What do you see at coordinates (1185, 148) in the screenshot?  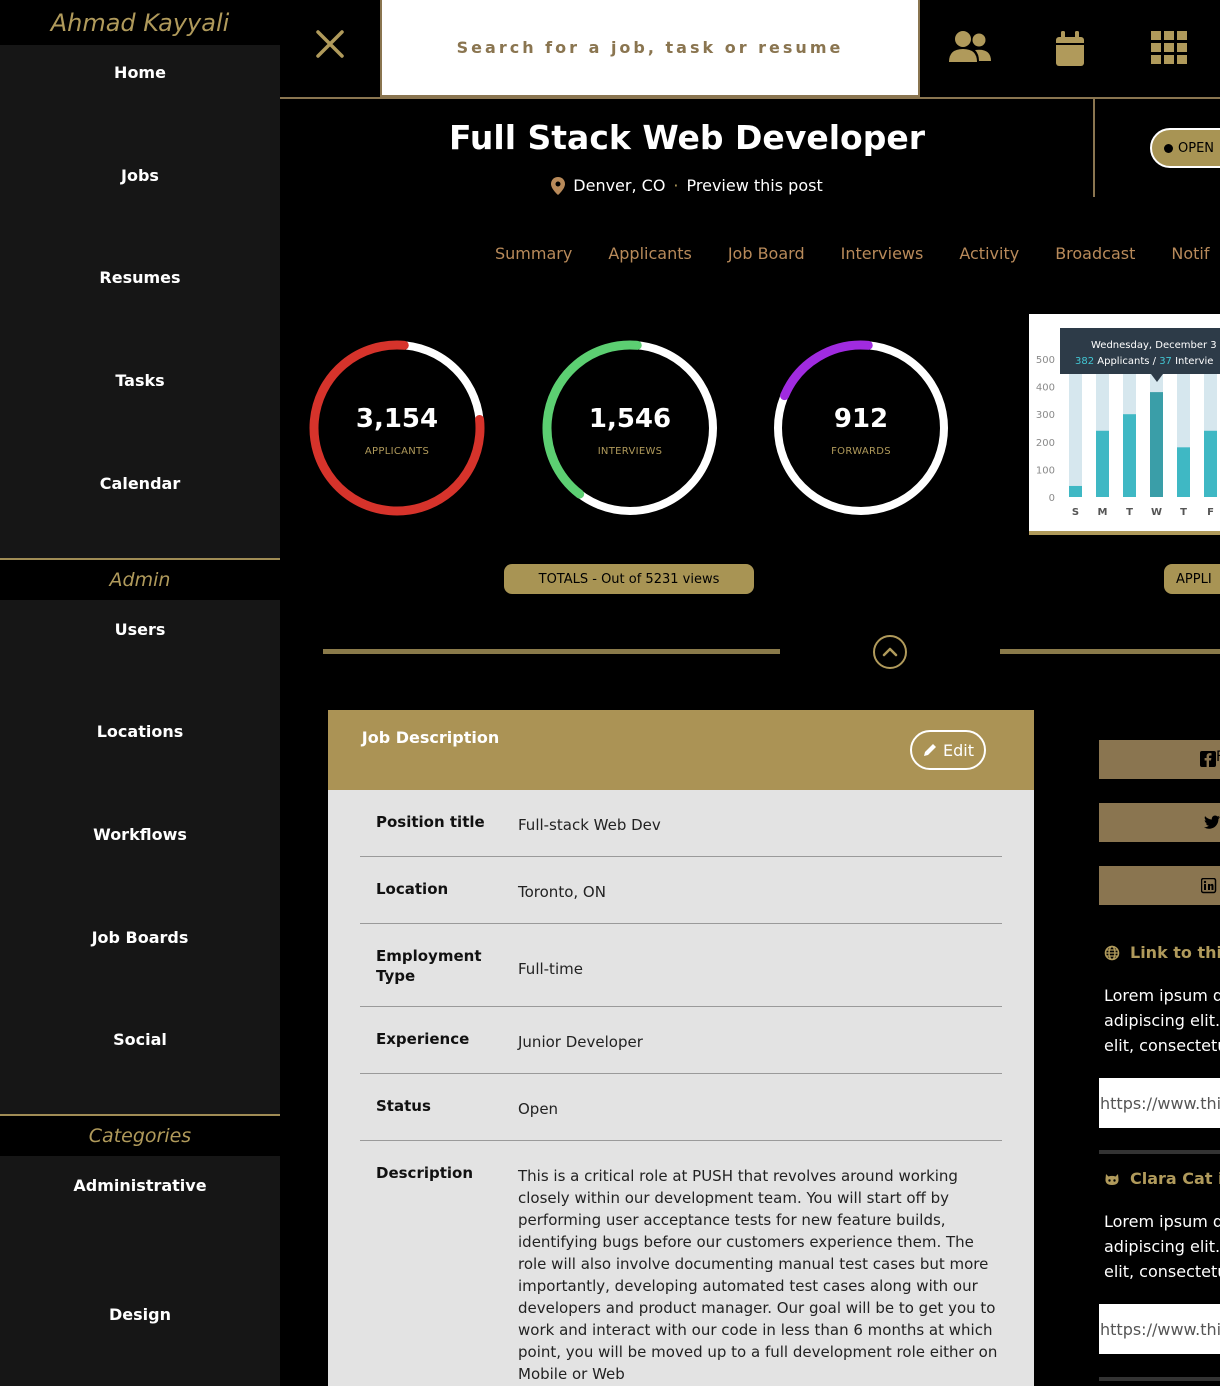 I see `status-badge: OPEN` at bounding box center [1185, 148].